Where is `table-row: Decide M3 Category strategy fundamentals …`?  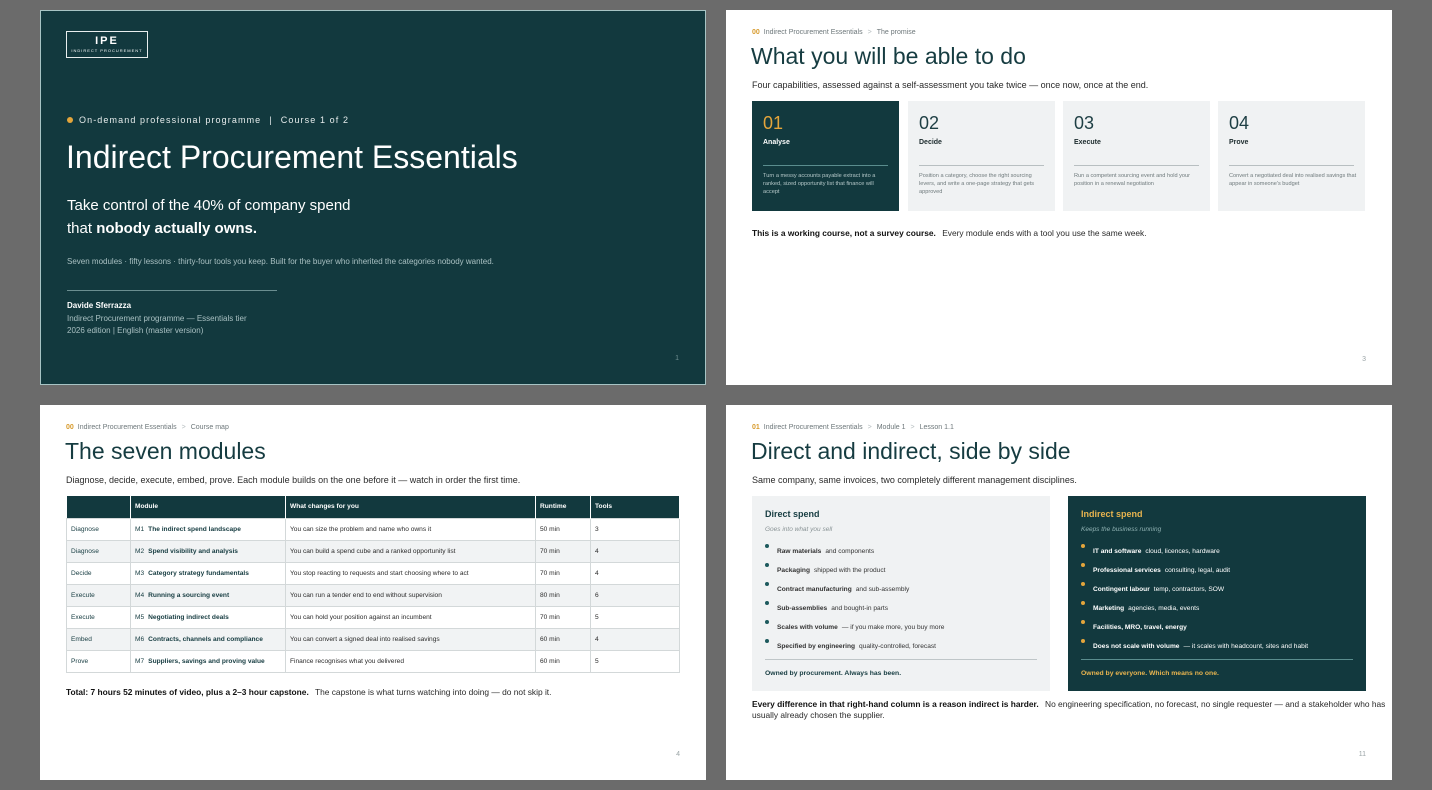
table-row: Decide M3 Category strategy fundamentals … is located at coordinates (373, 573).